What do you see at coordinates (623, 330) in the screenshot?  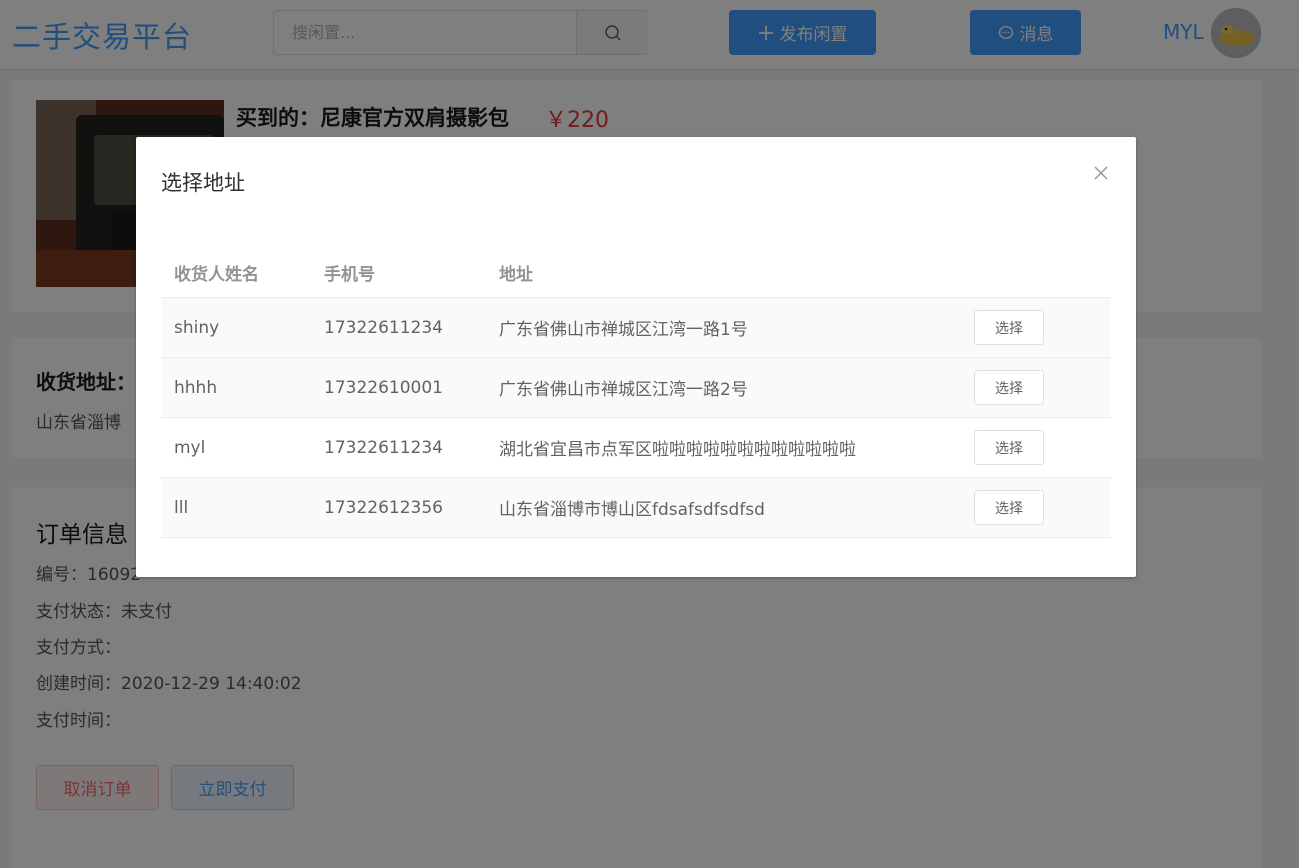 I see `recipient-address: 广东省佛山市禅城区江湾一路1号` at bounding box center [623, 330].